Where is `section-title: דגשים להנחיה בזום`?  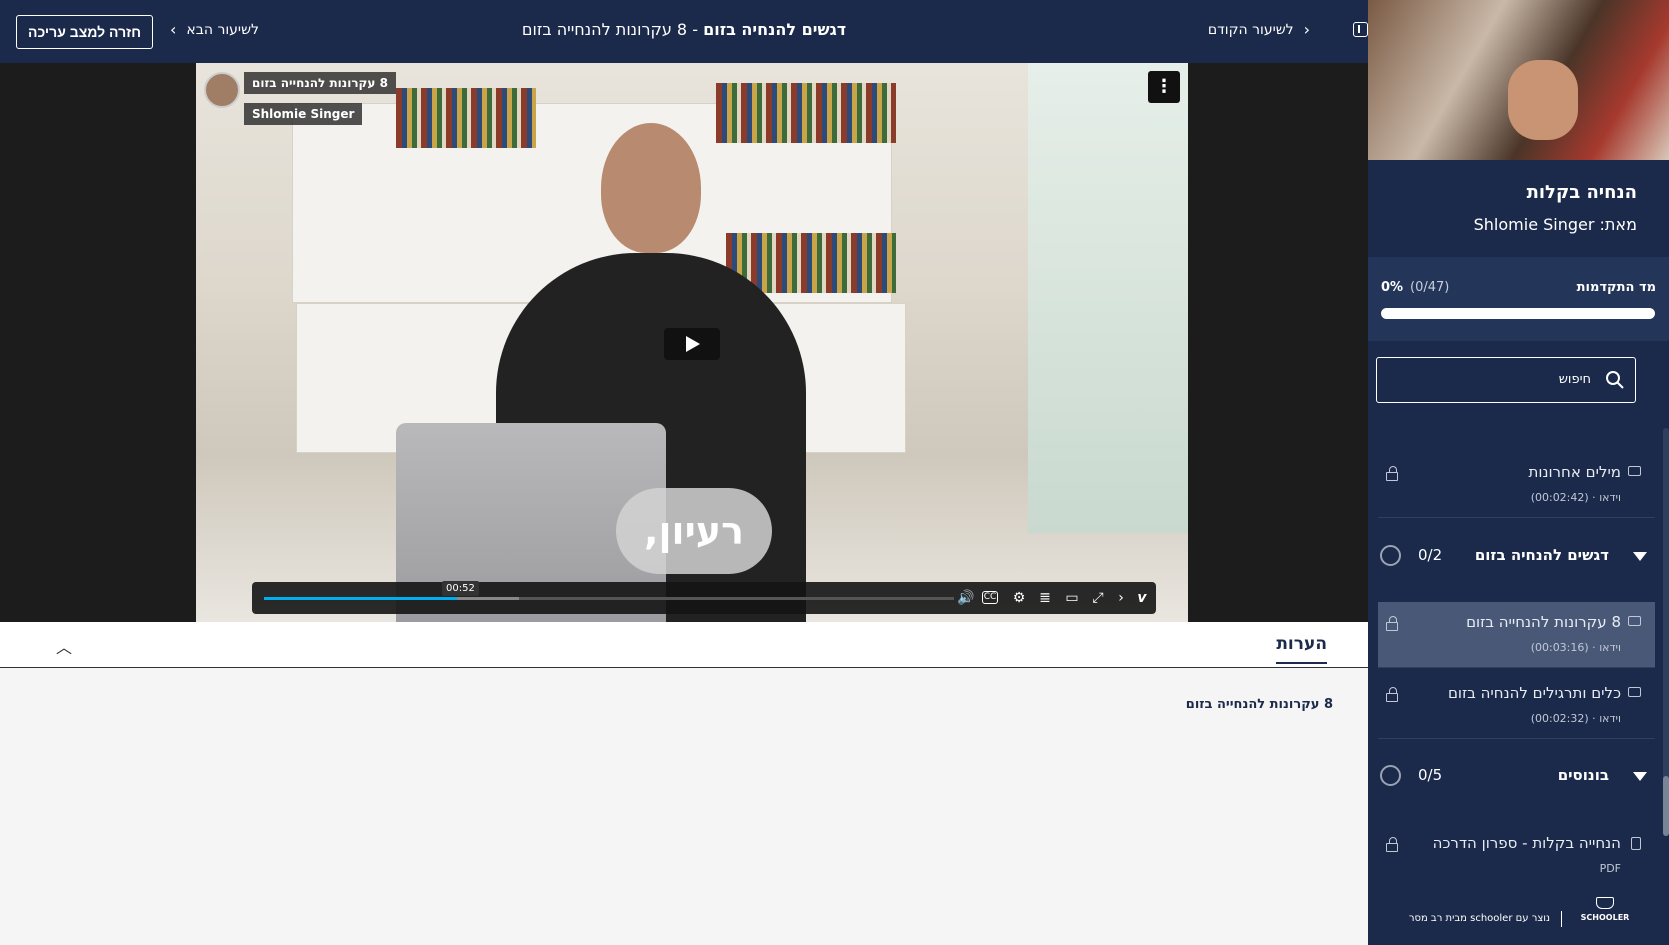 section-title: דגשים להנחיה בזום is located at coordinates (1541, 555).